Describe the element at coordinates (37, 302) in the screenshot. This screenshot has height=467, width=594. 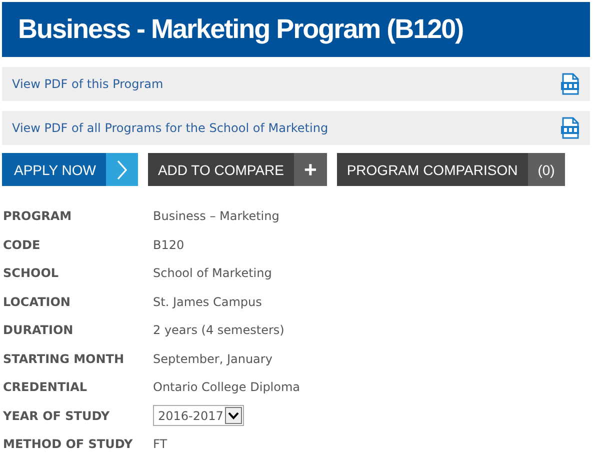
I see `field-label: LOCATION` at that location.